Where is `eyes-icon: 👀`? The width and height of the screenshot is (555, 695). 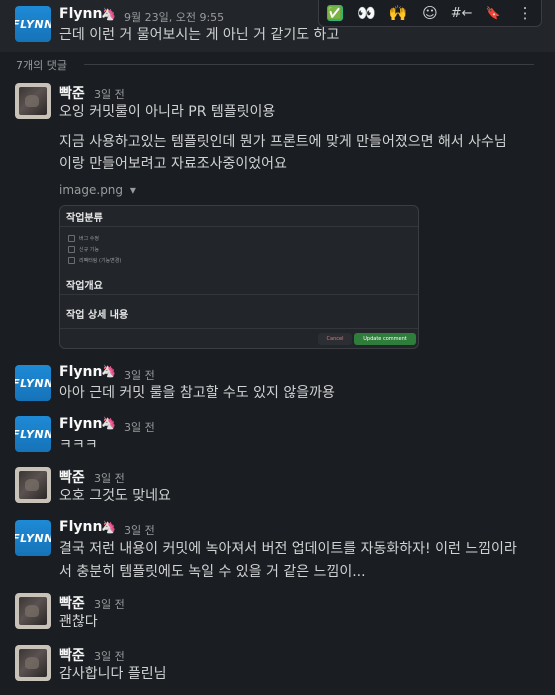
eyes-icon: 👀 is located at coordinates (366, 13).